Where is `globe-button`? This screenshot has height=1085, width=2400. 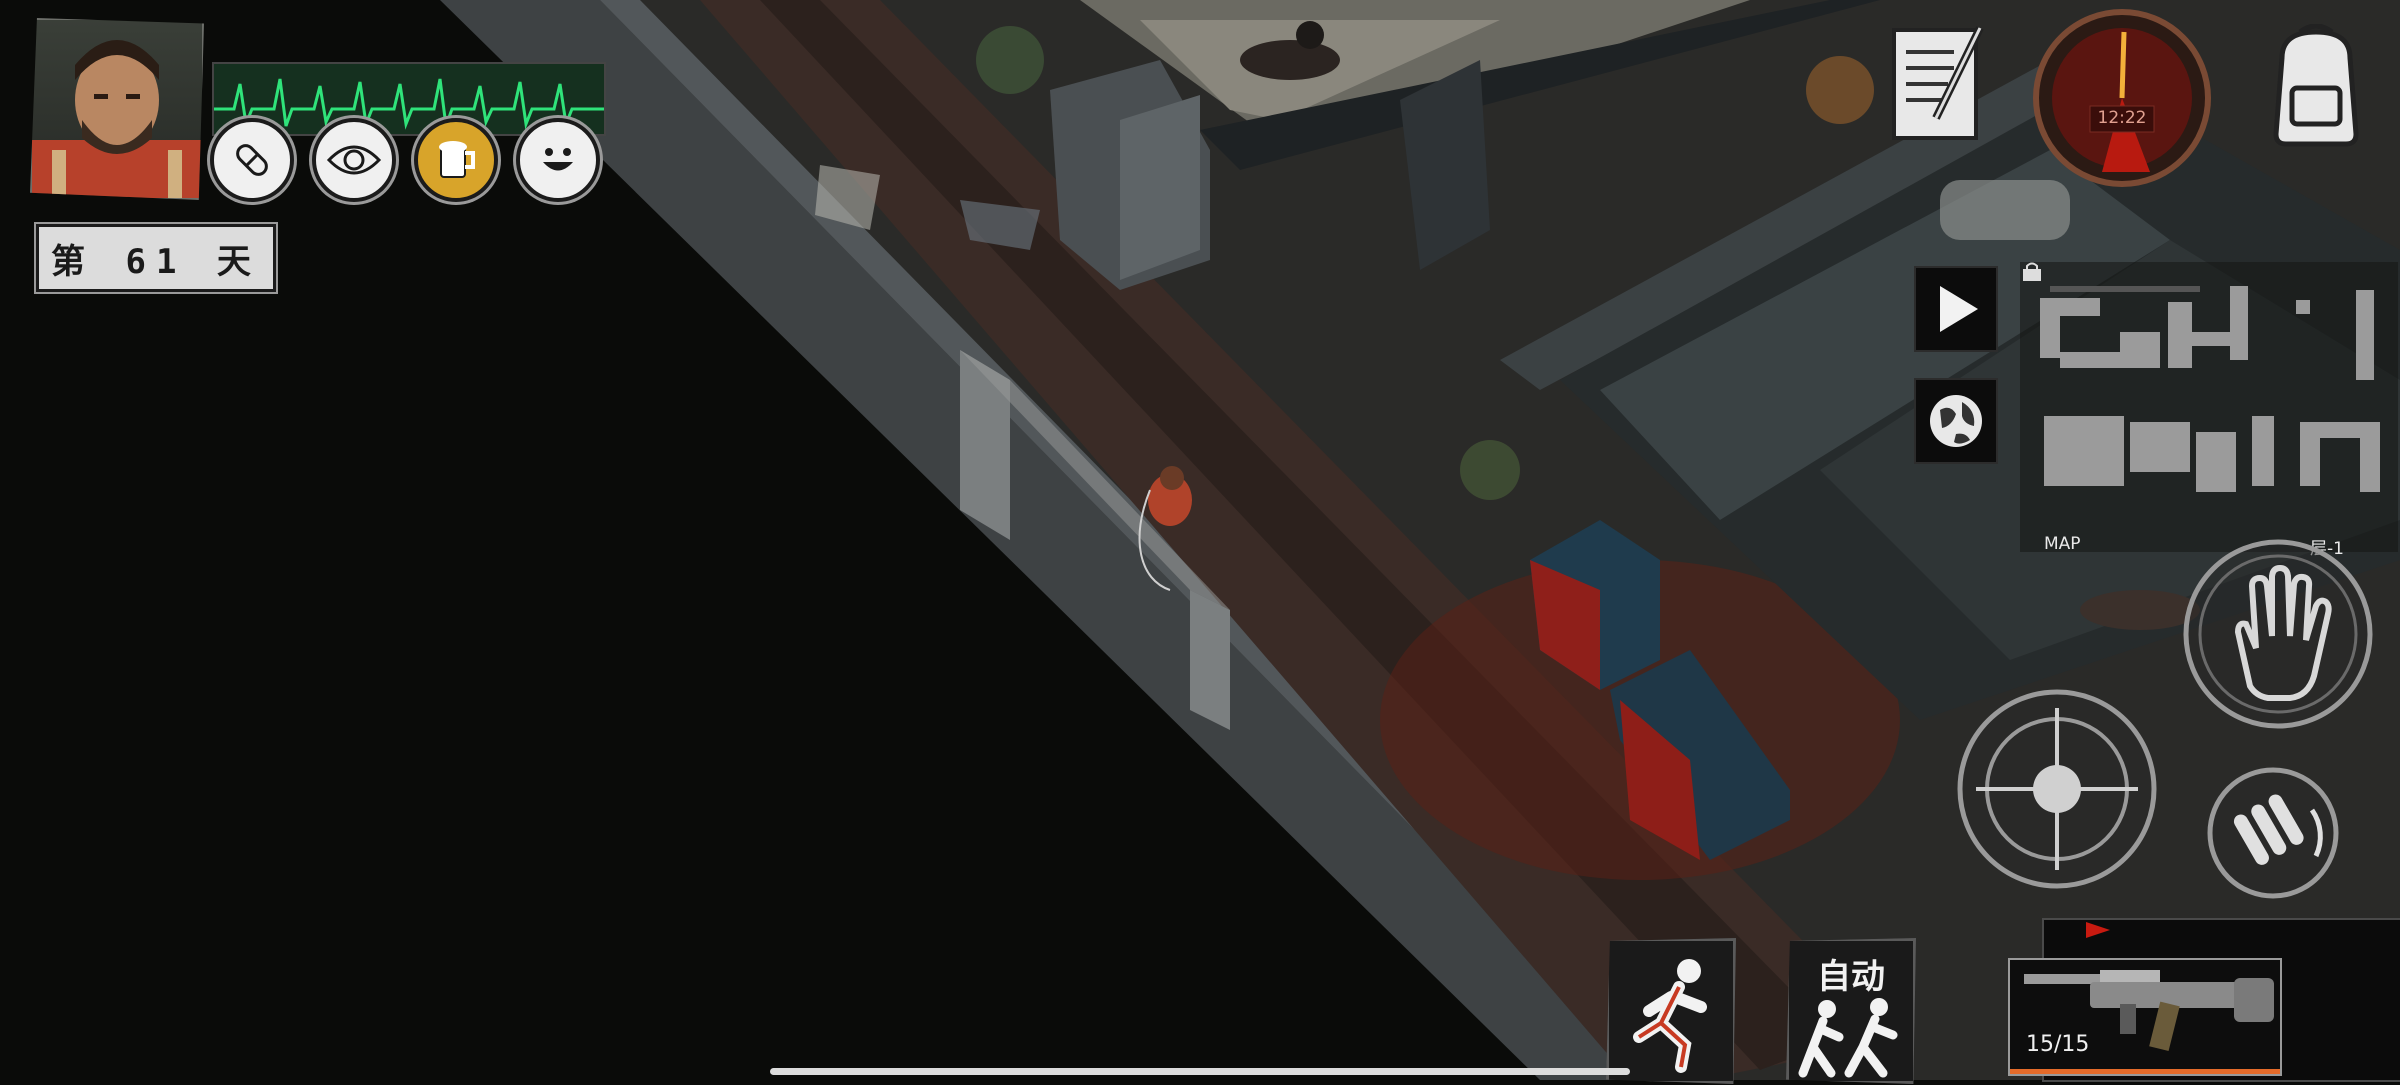
globe-button is located at coordinates (1956, 421).